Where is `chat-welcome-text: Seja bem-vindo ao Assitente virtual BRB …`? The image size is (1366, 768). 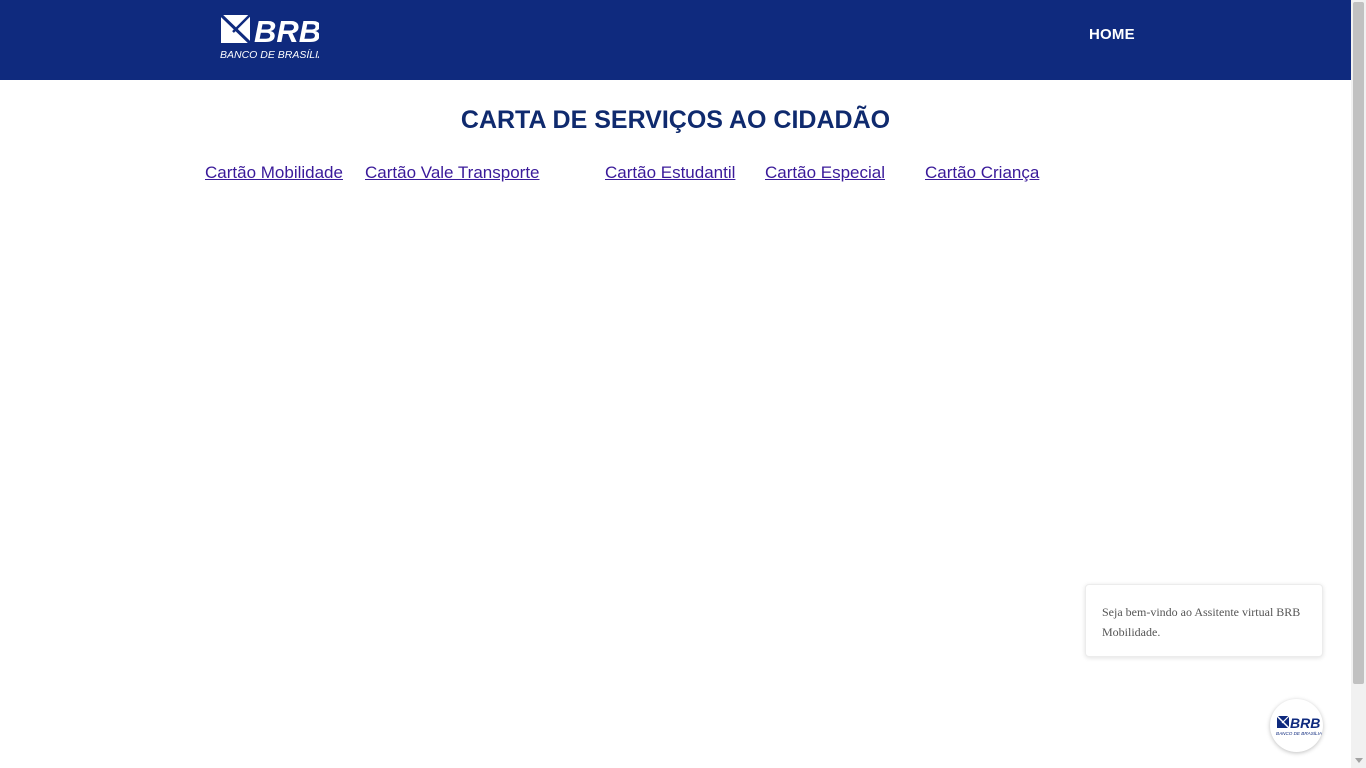 chat-welcome-text: Seja bem-vindo ao Assitente virtual BRB … is located at coordinates (1201, 622).